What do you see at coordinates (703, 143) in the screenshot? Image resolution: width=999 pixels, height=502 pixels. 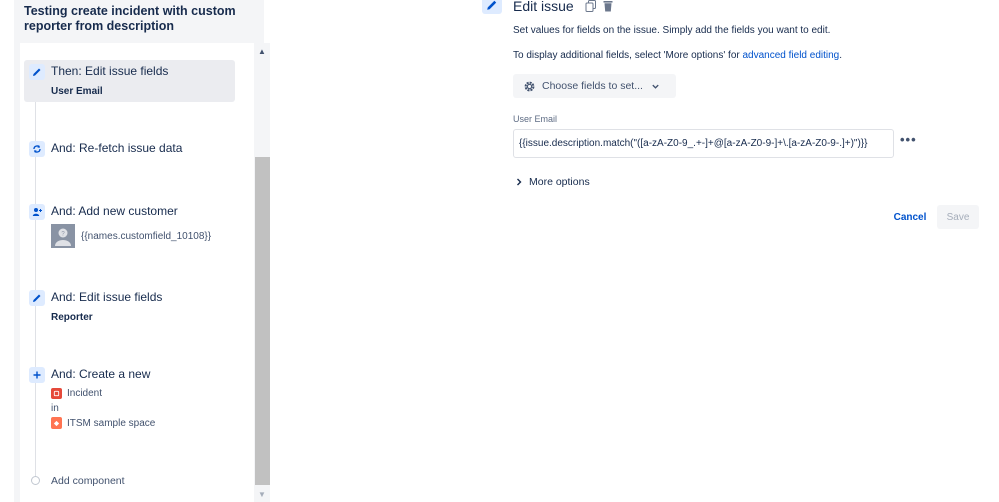 I see `user-email-input` at bounding box center [703, 143].